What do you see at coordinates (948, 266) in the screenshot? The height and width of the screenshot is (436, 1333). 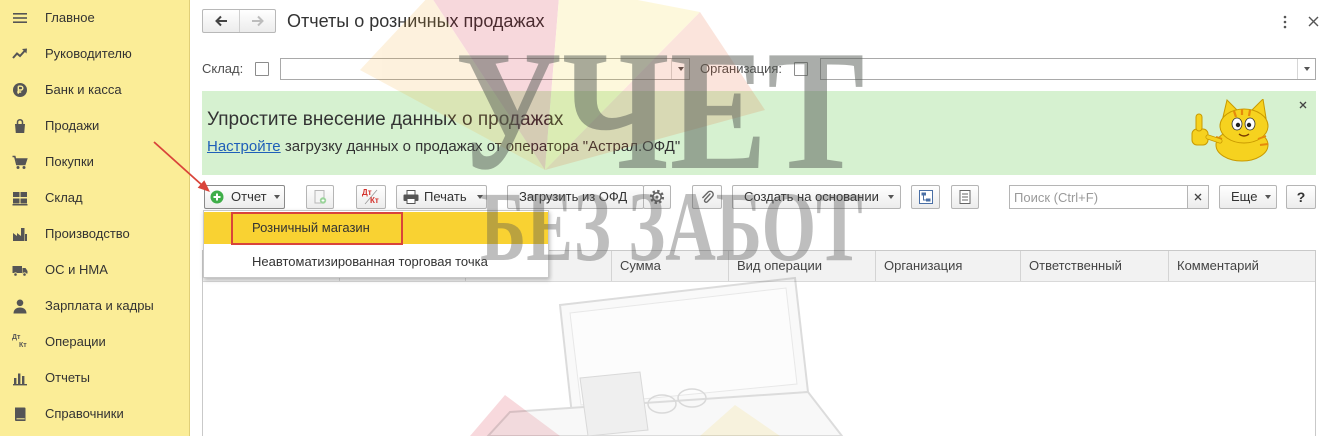 I see `column-header-organization: Организация` at bounding box center [948, 266].